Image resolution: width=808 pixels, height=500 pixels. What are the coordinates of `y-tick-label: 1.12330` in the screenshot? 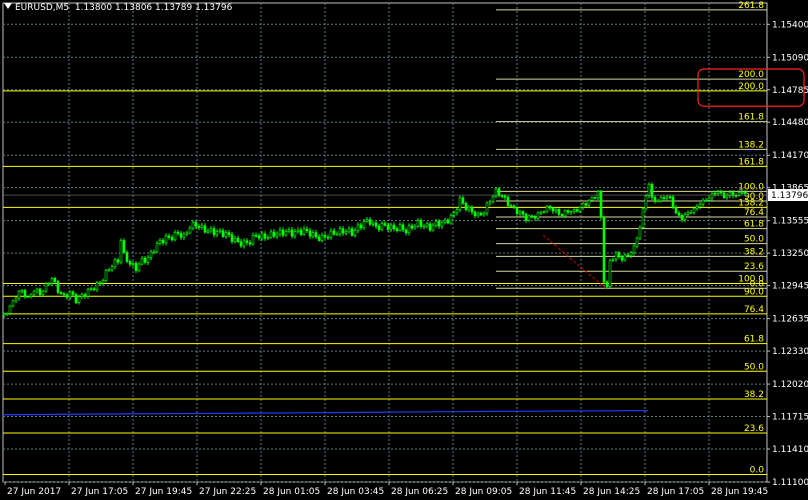 It's located at (790, 352).